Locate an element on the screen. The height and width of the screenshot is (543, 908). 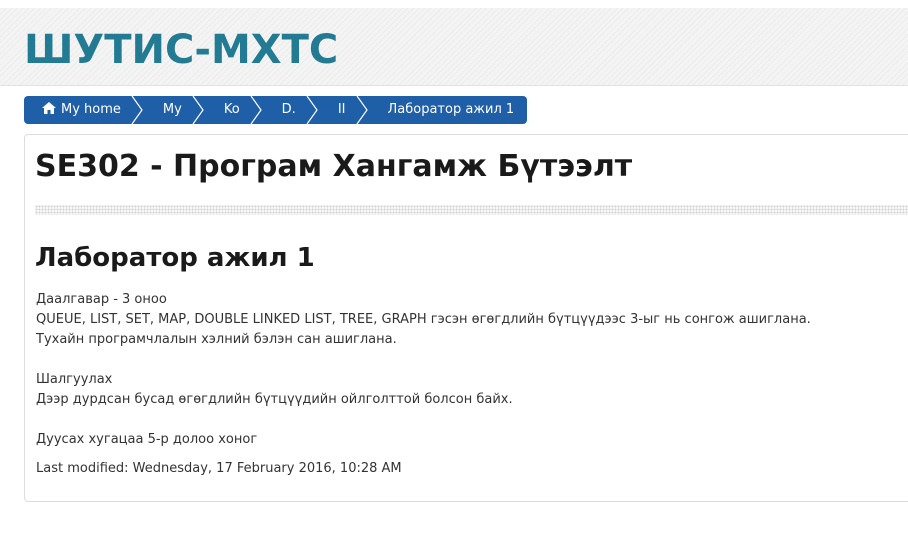
breadcrumb-item-d: D. is located at coordinates (285, 110).